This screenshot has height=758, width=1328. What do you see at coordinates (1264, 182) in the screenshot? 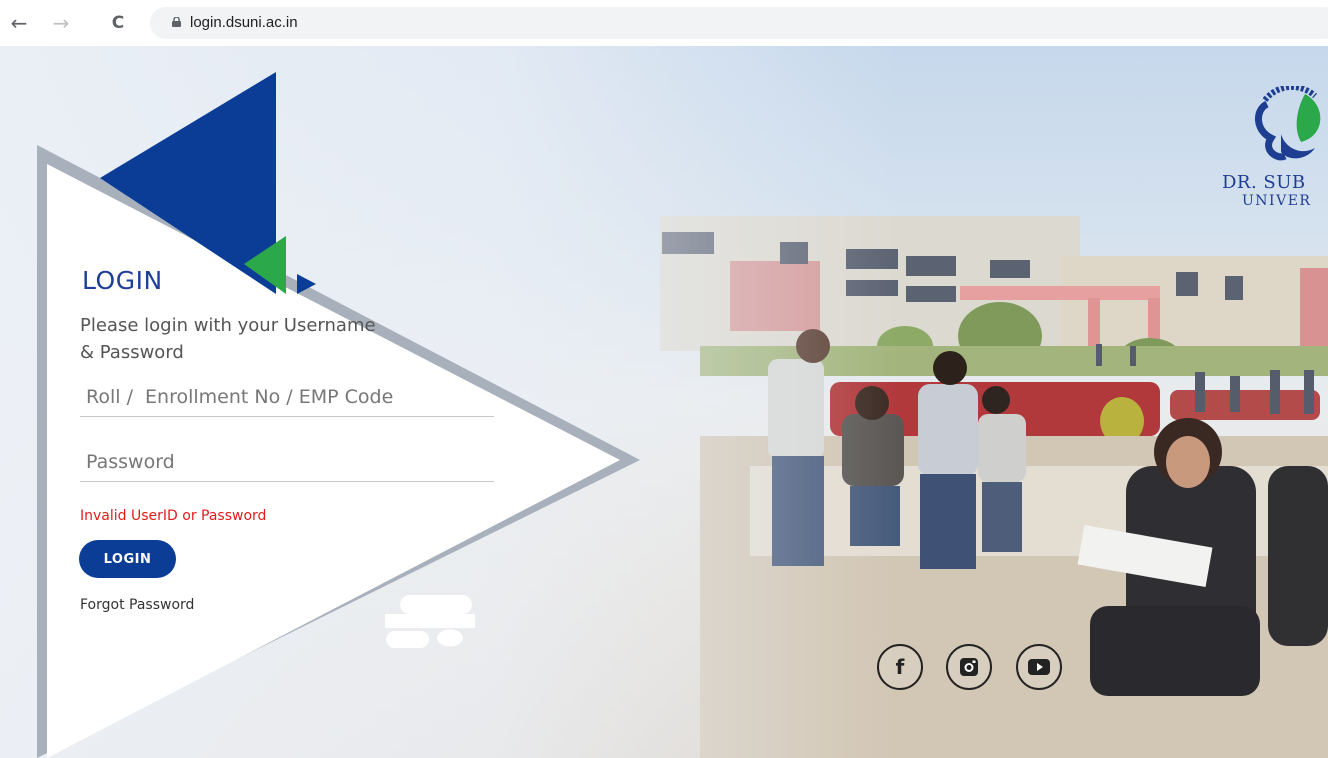
I see `logo-line-1: DR. SUB` at bounding box center [1264, 182].